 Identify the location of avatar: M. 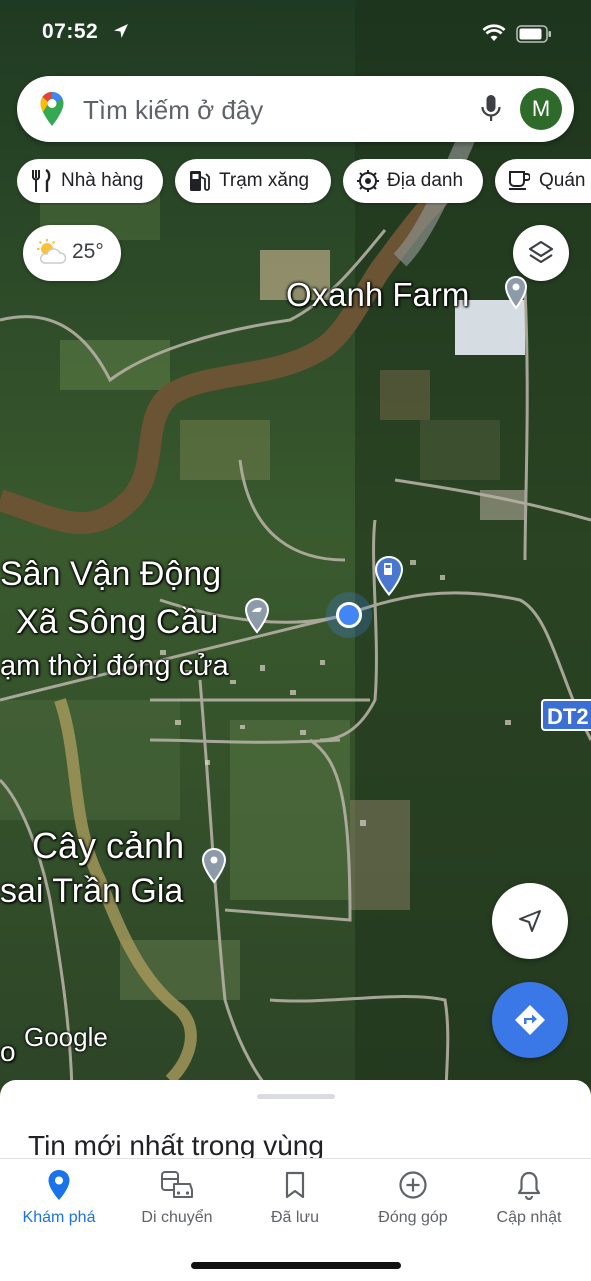
(541, 109).